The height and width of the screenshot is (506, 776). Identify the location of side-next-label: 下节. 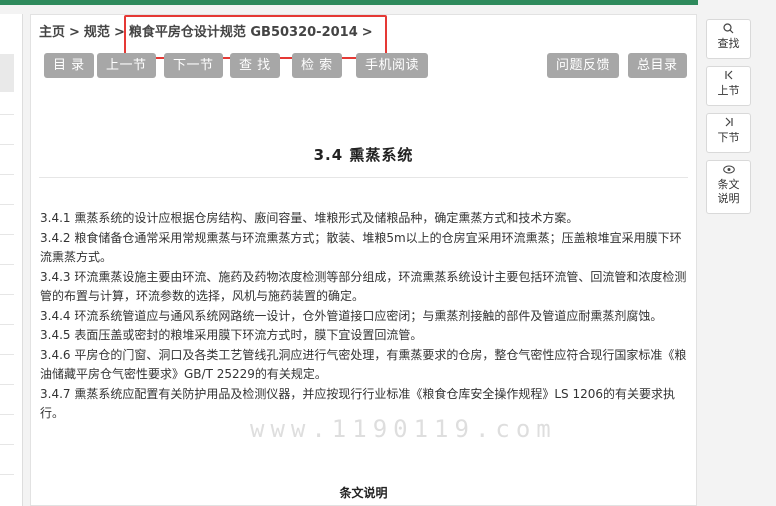
(728, 137).